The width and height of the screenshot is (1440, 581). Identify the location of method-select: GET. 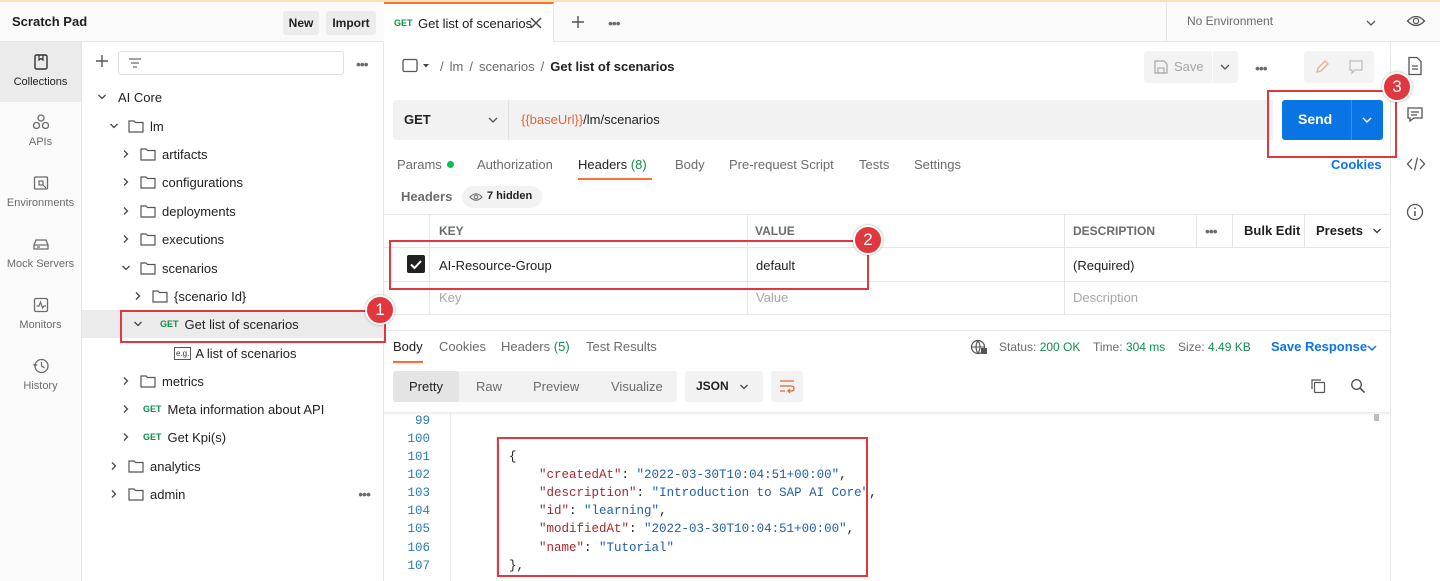
(451, 120).